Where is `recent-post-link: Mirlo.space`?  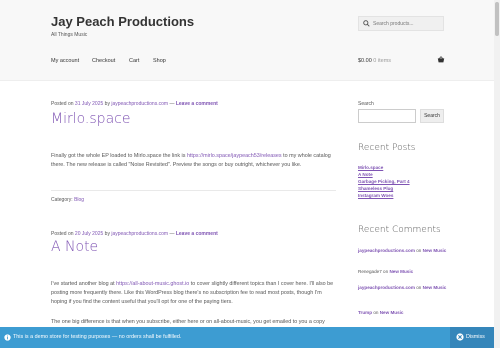
recent-post-link: Mirlo.space is located at coordinates (384, 167).